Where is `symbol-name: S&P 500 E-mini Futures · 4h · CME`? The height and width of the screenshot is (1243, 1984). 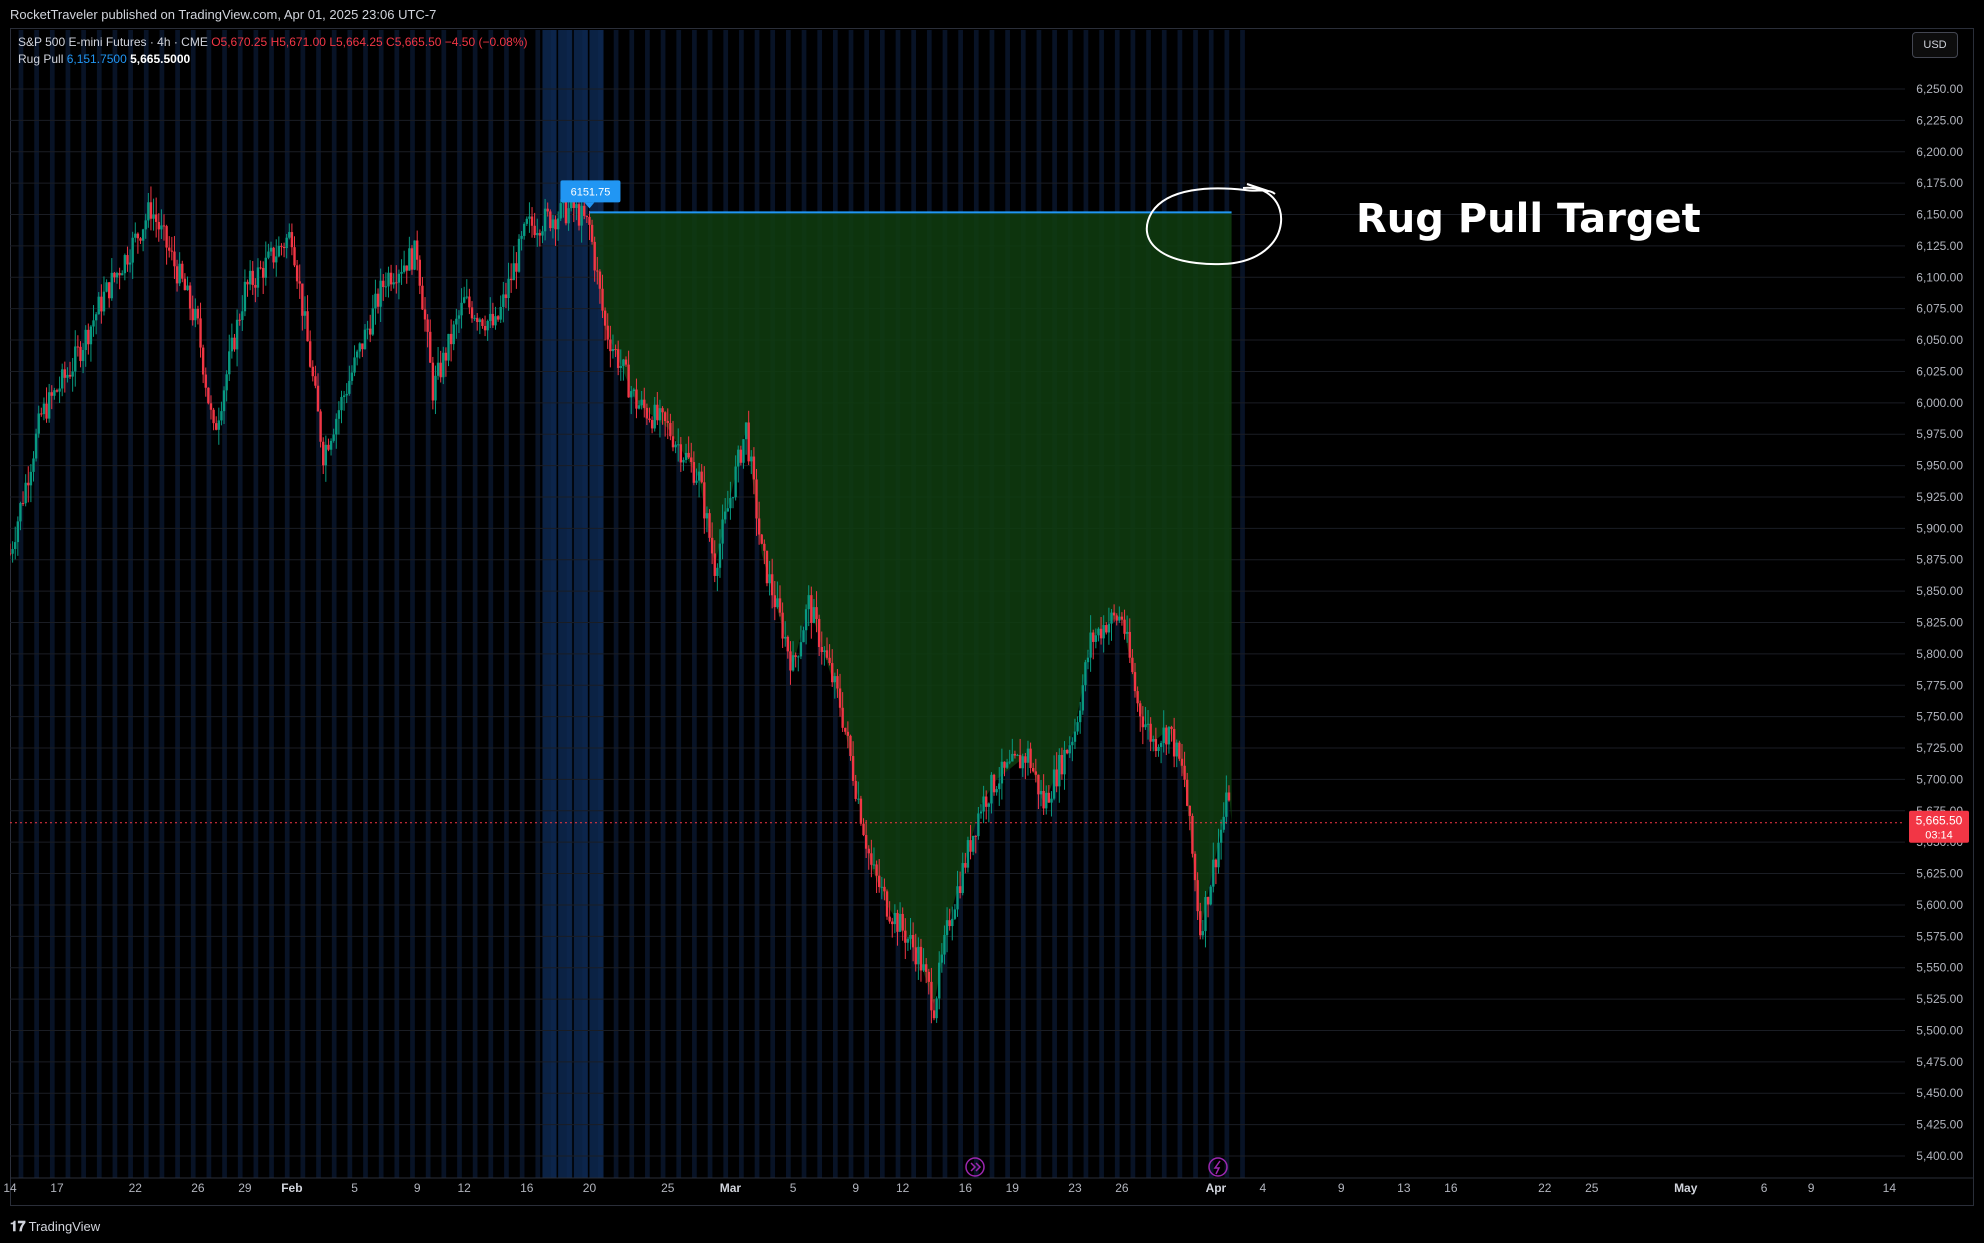
symbol-name: S&P 500 E-mini Futures · 4h · CME is located at coordinates (113, 42).